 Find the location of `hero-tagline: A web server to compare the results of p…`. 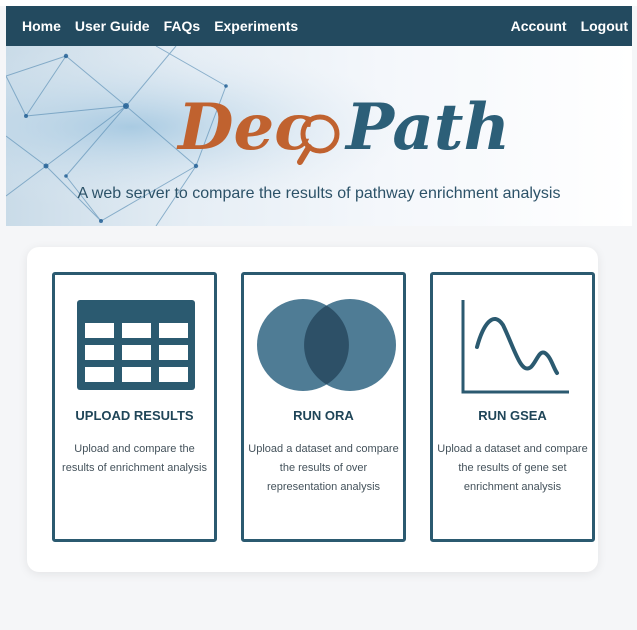

hero-tagline: A web server to compare the results of p… is located at coordinates (319, 193).